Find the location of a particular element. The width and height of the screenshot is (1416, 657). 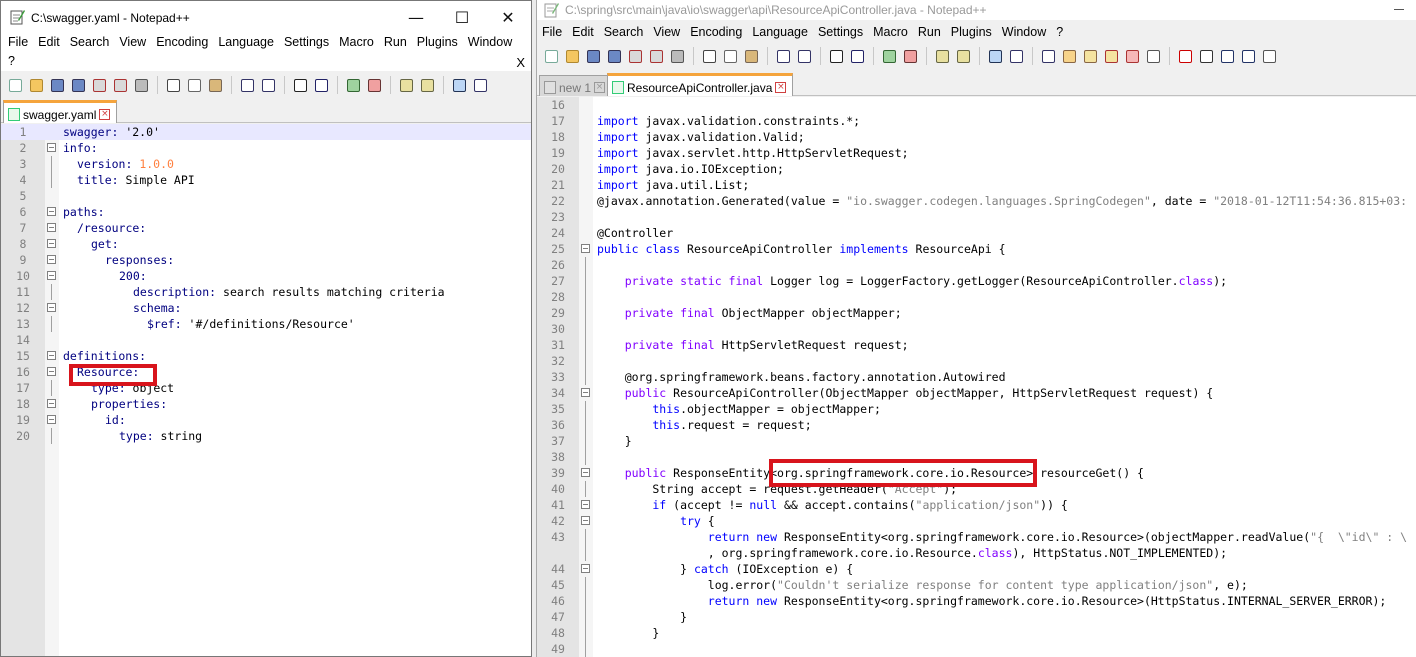

close-button: ✕ is located at coordinates (508, 17).